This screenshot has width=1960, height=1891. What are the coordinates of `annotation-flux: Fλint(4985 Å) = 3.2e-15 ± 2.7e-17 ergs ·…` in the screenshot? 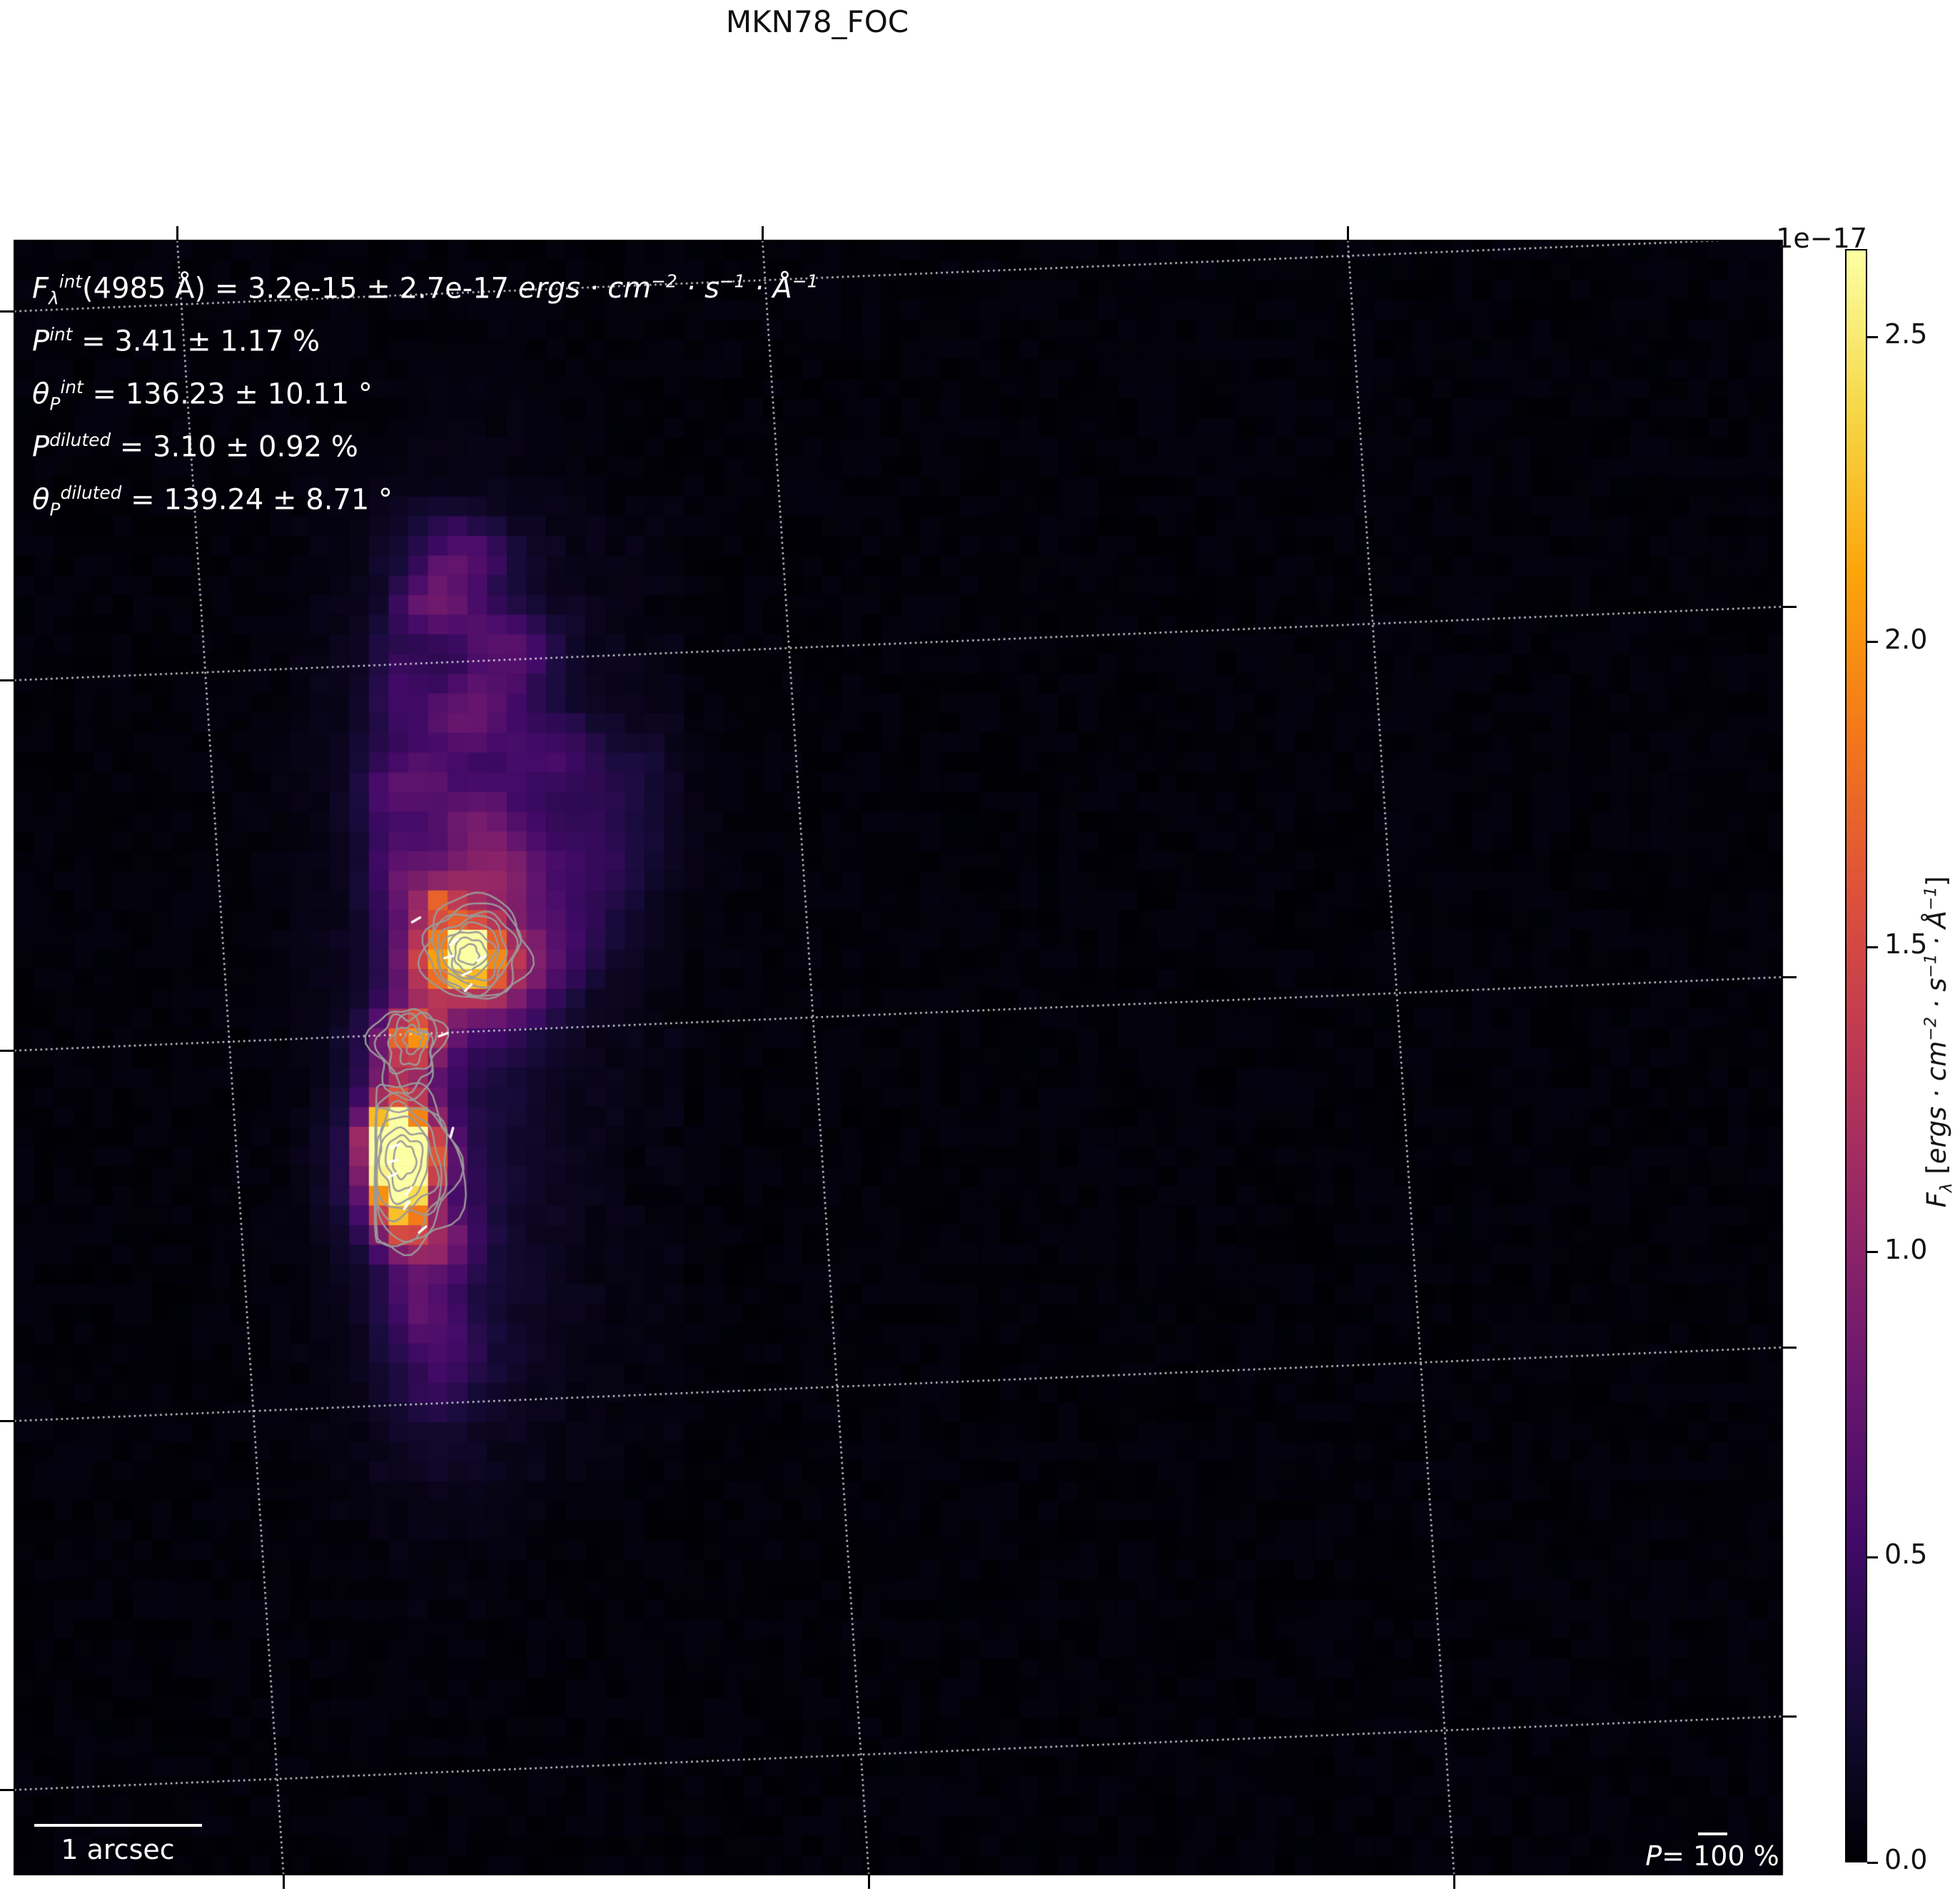 It's located at (425, 290).